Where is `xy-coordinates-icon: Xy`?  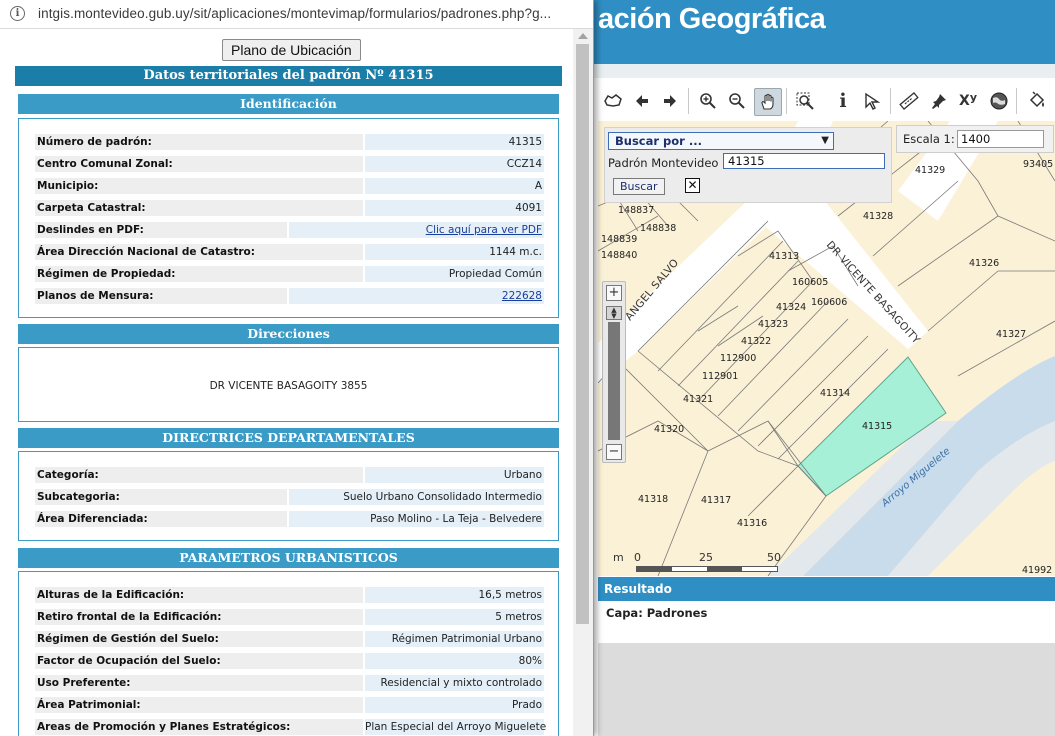 xy-coordinates-icon: Xy is located at coordinates (968, 101).